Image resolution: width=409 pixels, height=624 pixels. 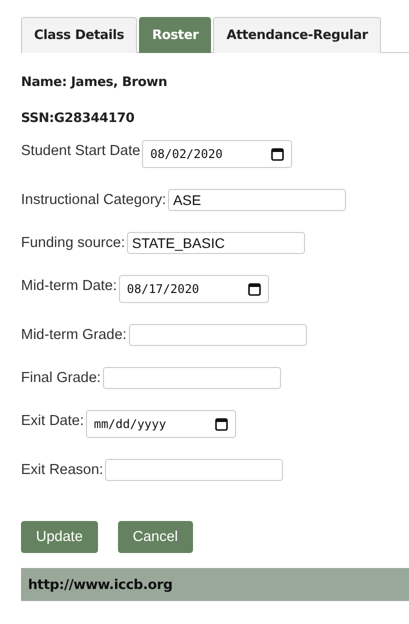 I want to click on student-ssn: SSN:G28344170, so click(x=78, y=118).